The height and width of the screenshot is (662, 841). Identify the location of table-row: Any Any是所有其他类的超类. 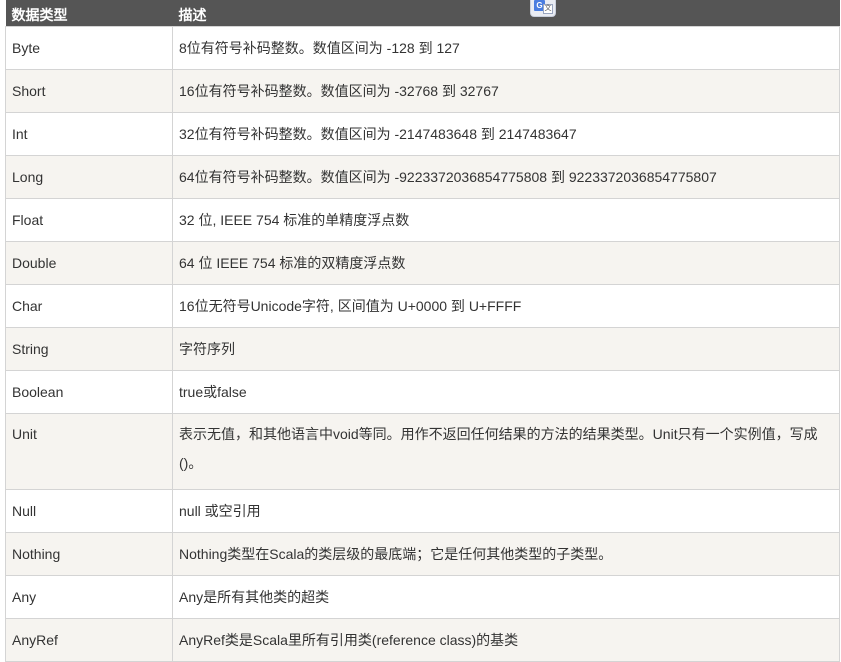
(422, 597).